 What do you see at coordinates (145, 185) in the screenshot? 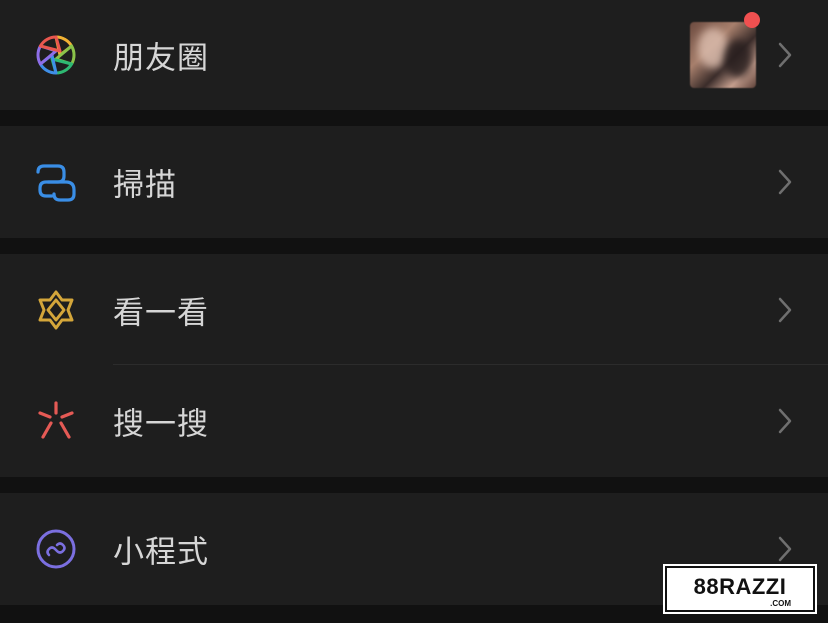
I see `menu-label-scan: 掃描` at bounding box center [145, 185].